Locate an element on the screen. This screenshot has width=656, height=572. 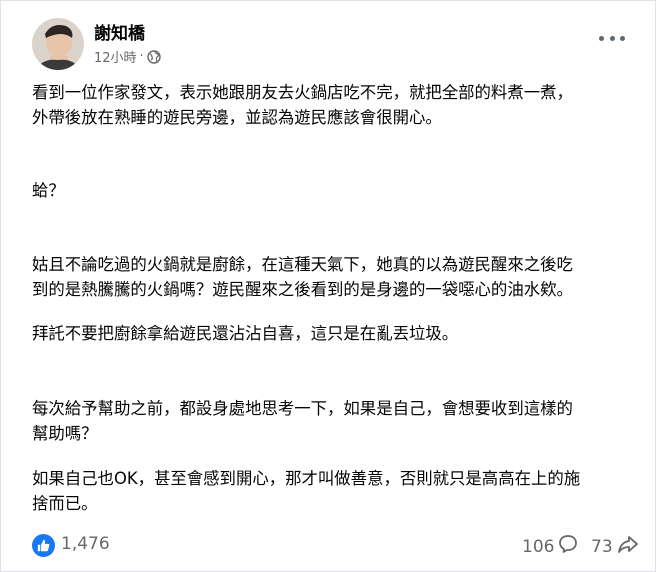
globe-icon is located at coordinates (153, 56).